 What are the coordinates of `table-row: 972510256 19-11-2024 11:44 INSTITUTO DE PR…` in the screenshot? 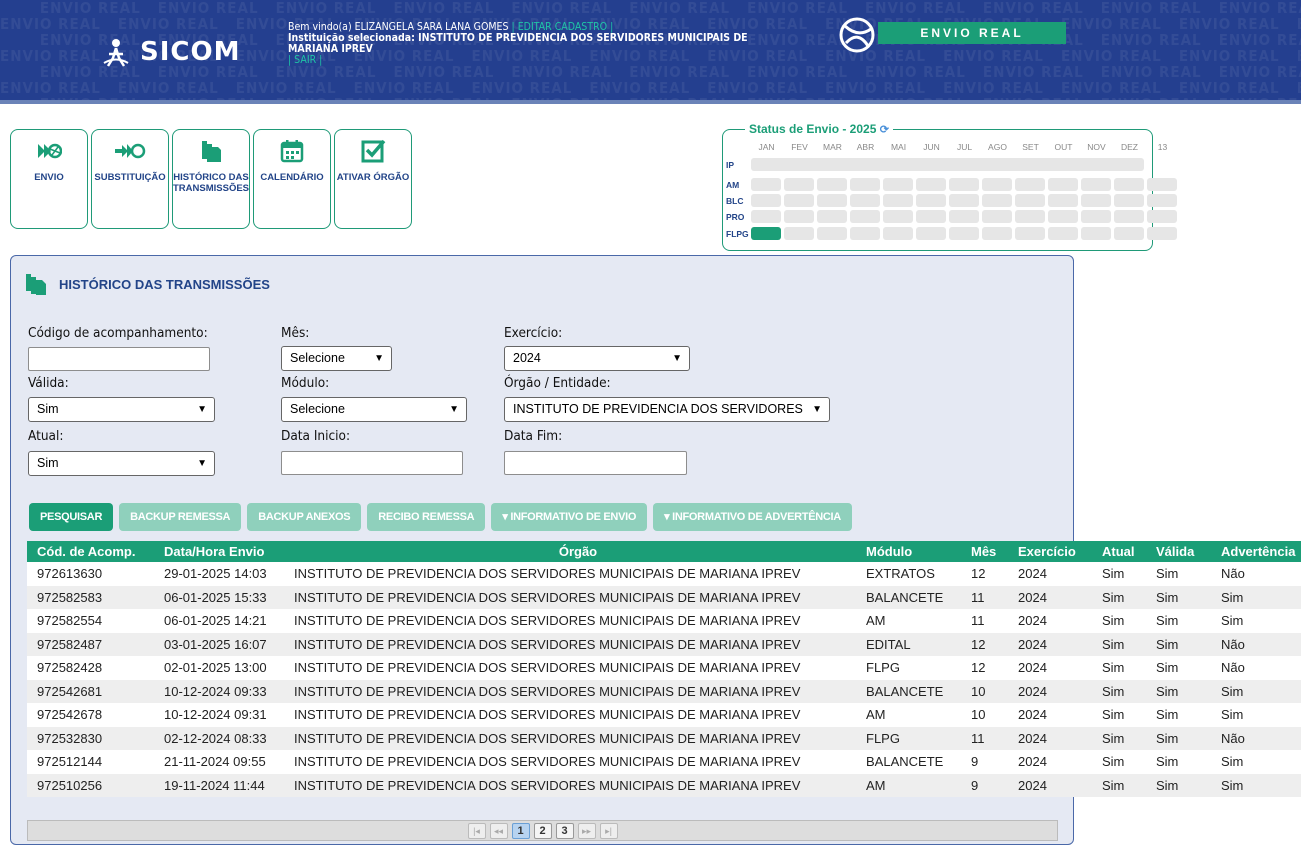 It's located at (664, 785).